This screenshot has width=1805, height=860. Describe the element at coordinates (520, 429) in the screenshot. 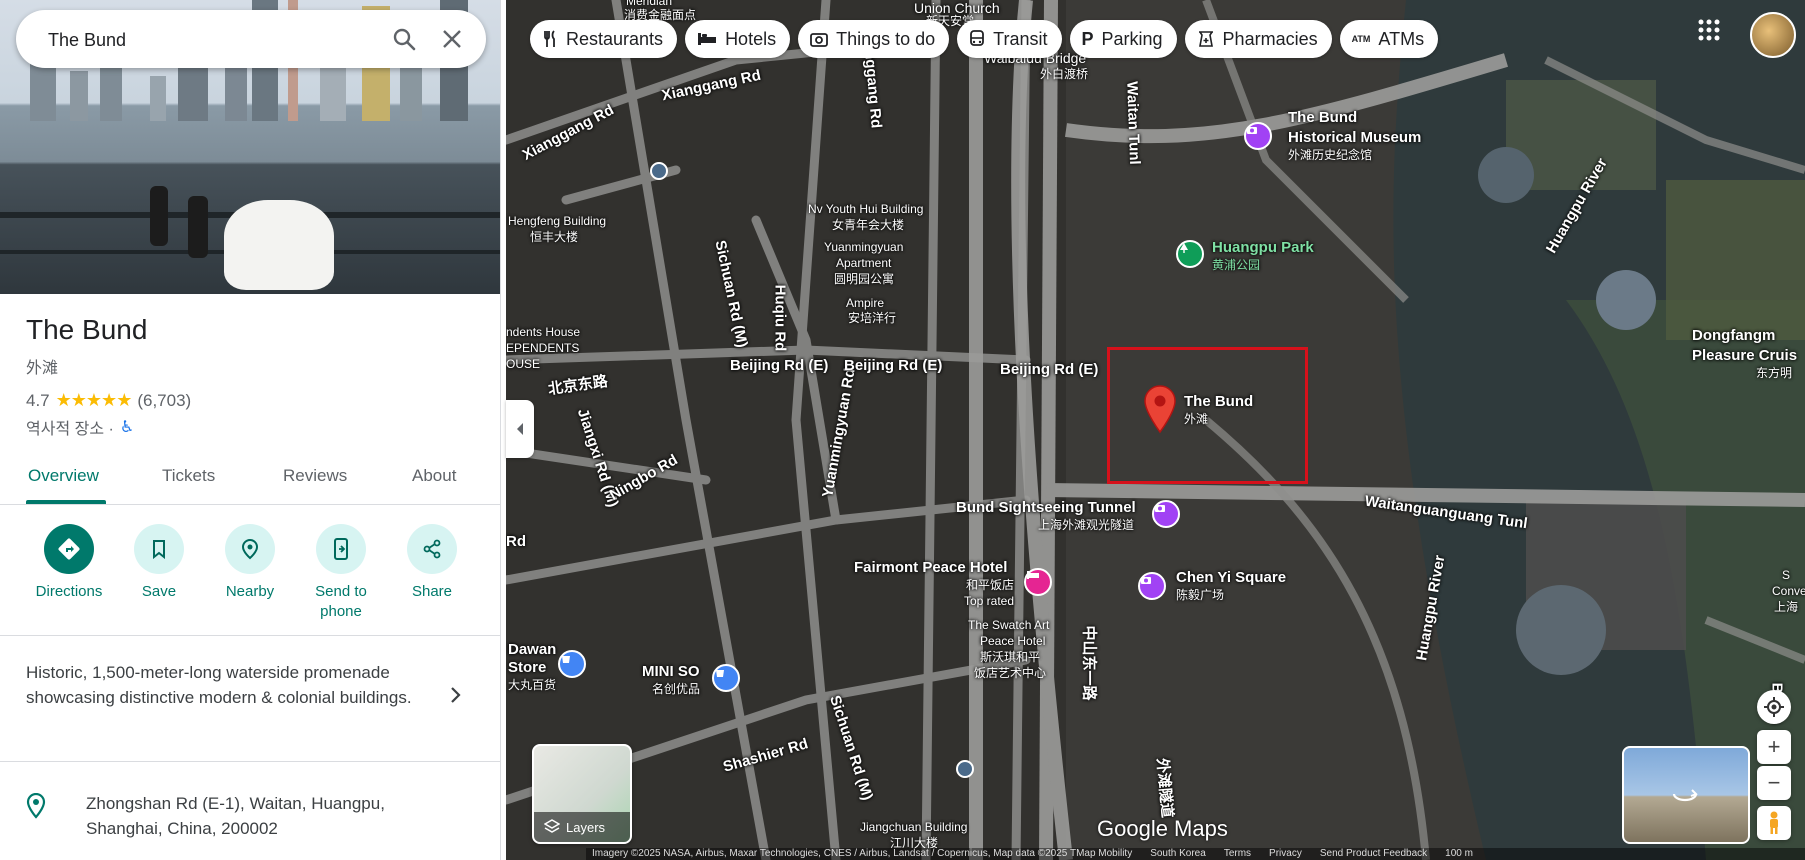

I see `collapse-panel-button` at that location.